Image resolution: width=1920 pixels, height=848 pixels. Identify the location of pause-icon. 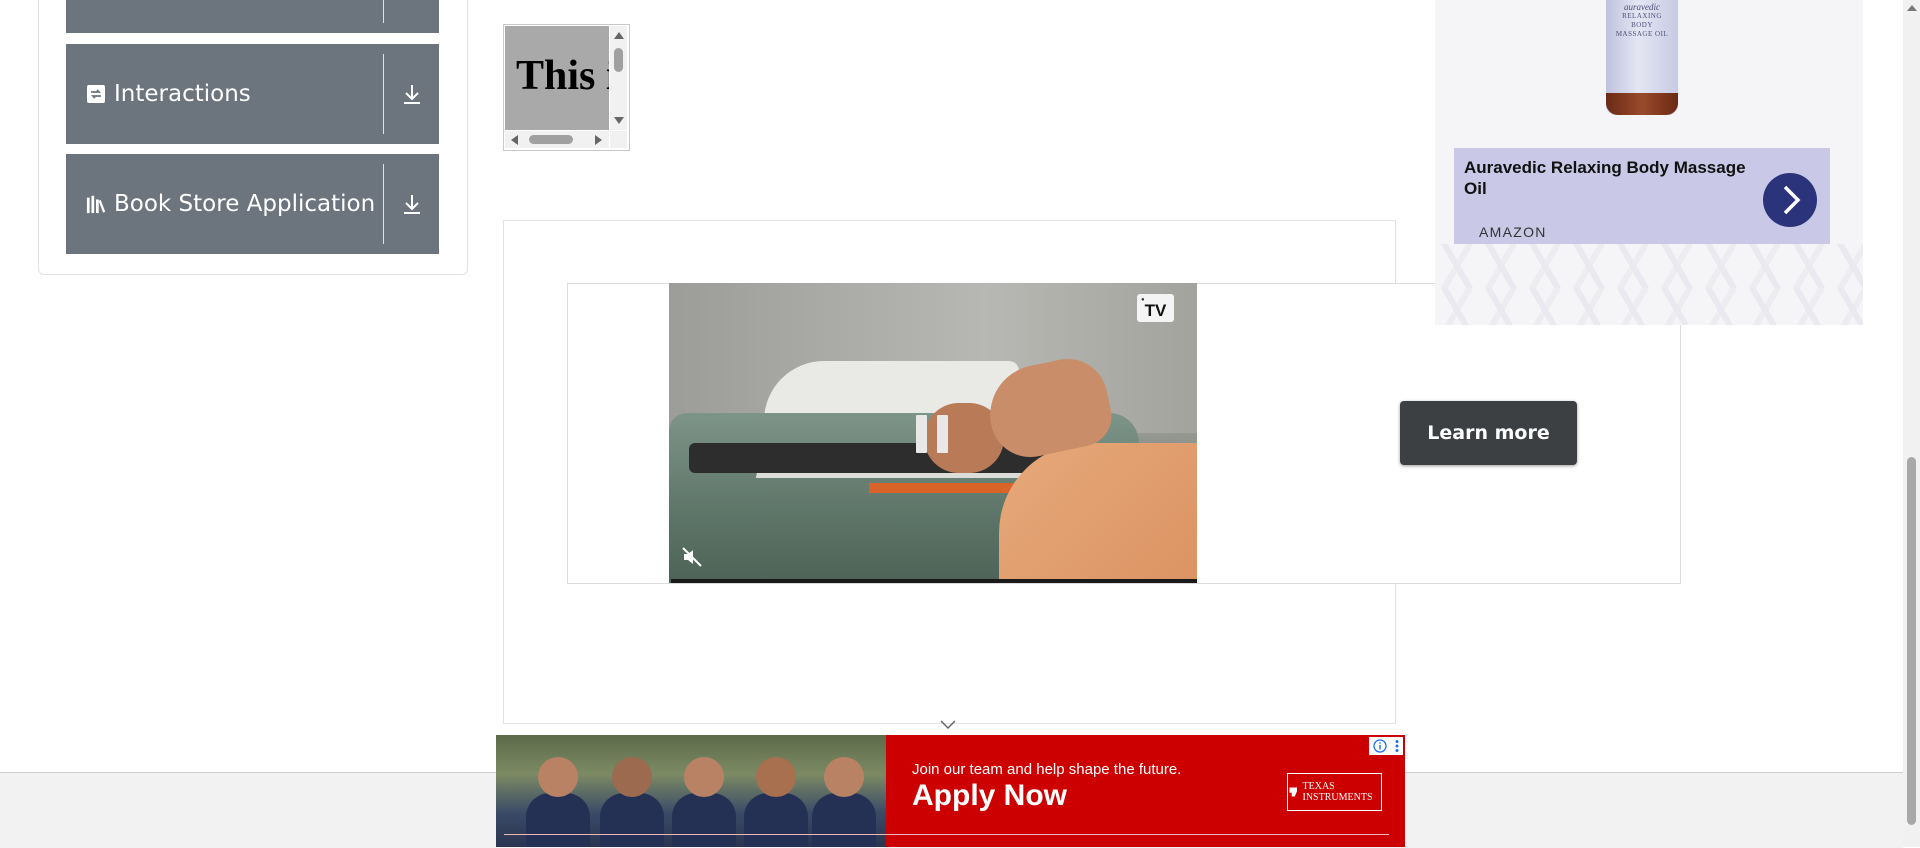
(933, 434).